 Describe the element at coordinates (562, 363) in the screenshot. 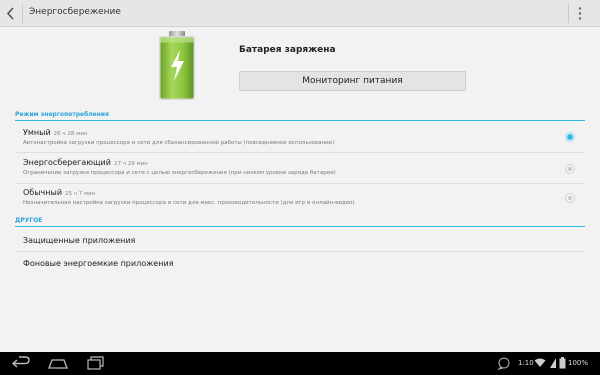

I see `battery-icon` at that location.